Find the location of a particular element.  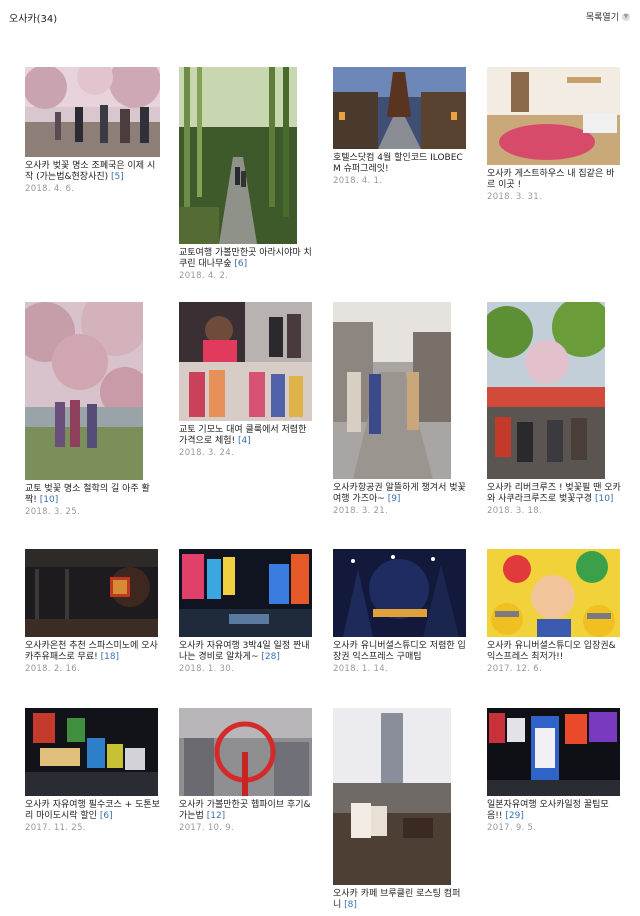

comment-count: [18] is located at coordinates (110, 656).